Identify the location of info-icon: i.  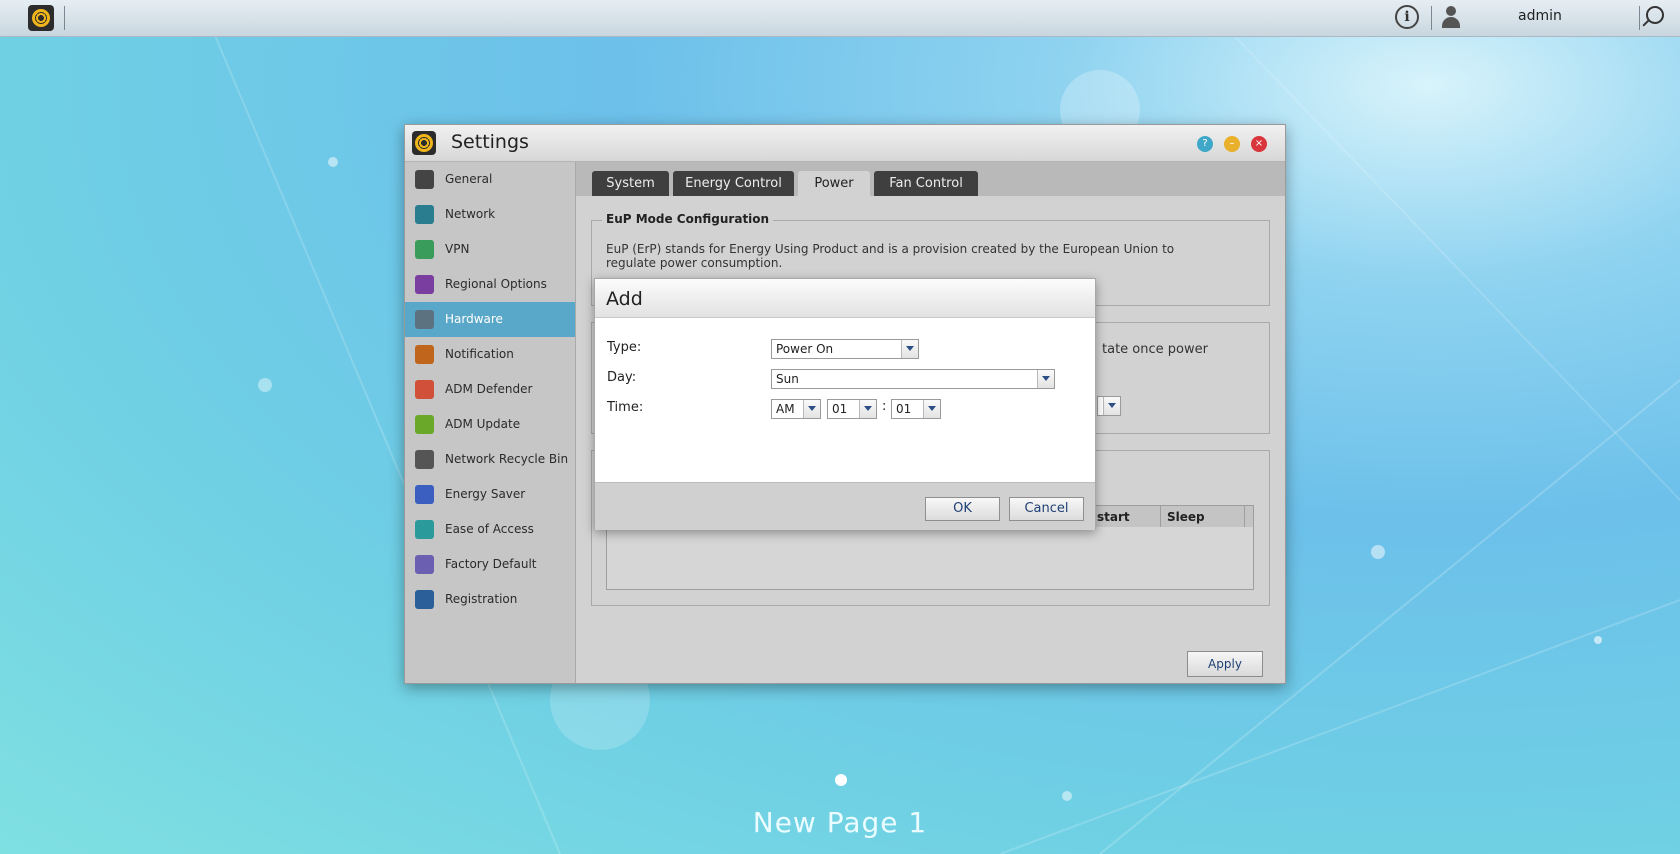
(1407, 17).